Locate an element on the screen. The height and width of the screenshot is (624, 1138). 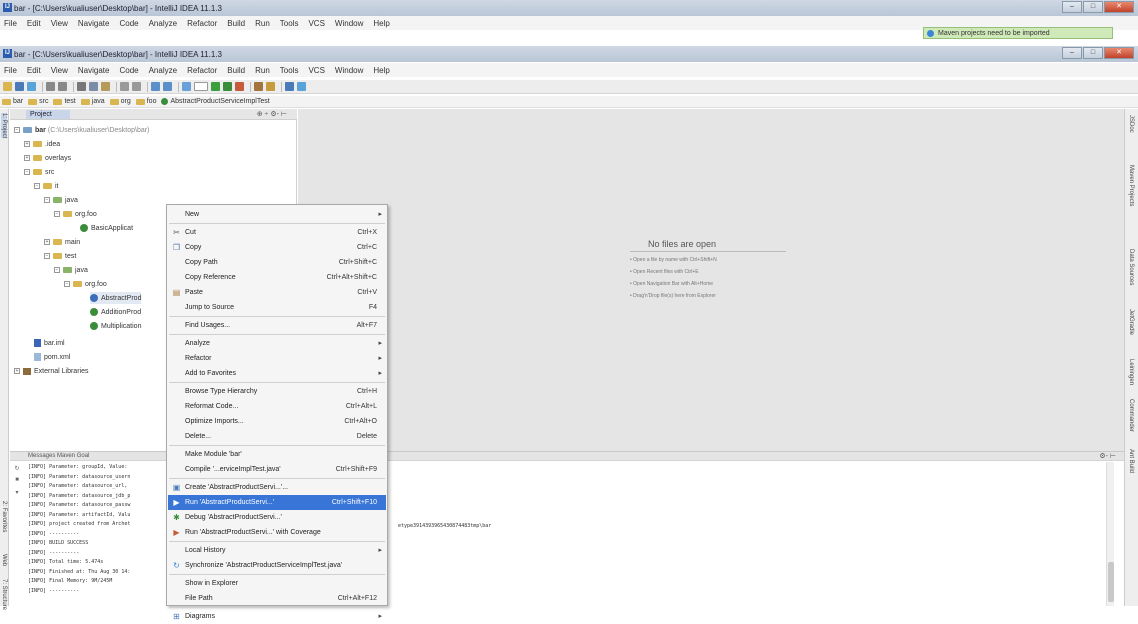
tree-node-idea: + .idea is located at coordinates (42, 144).